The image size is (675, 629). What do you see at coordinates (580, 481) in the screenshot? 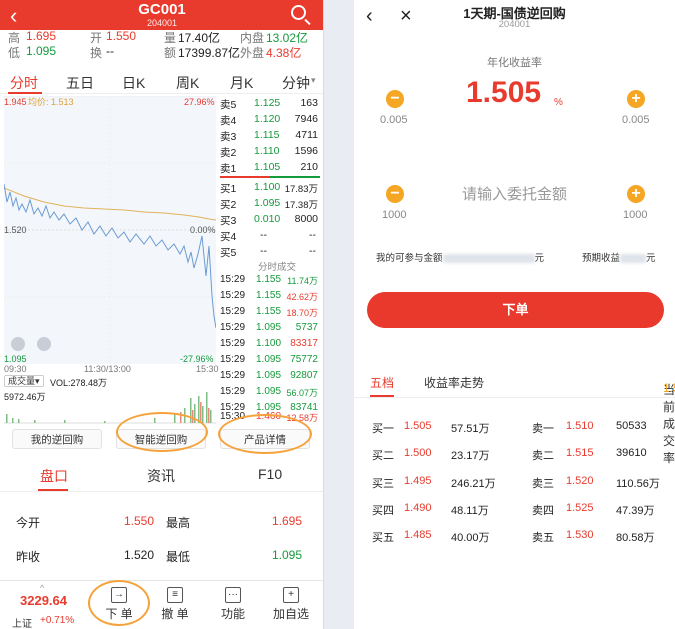
I see `sell-rate: 1.520` at bounding box center [580, 481].